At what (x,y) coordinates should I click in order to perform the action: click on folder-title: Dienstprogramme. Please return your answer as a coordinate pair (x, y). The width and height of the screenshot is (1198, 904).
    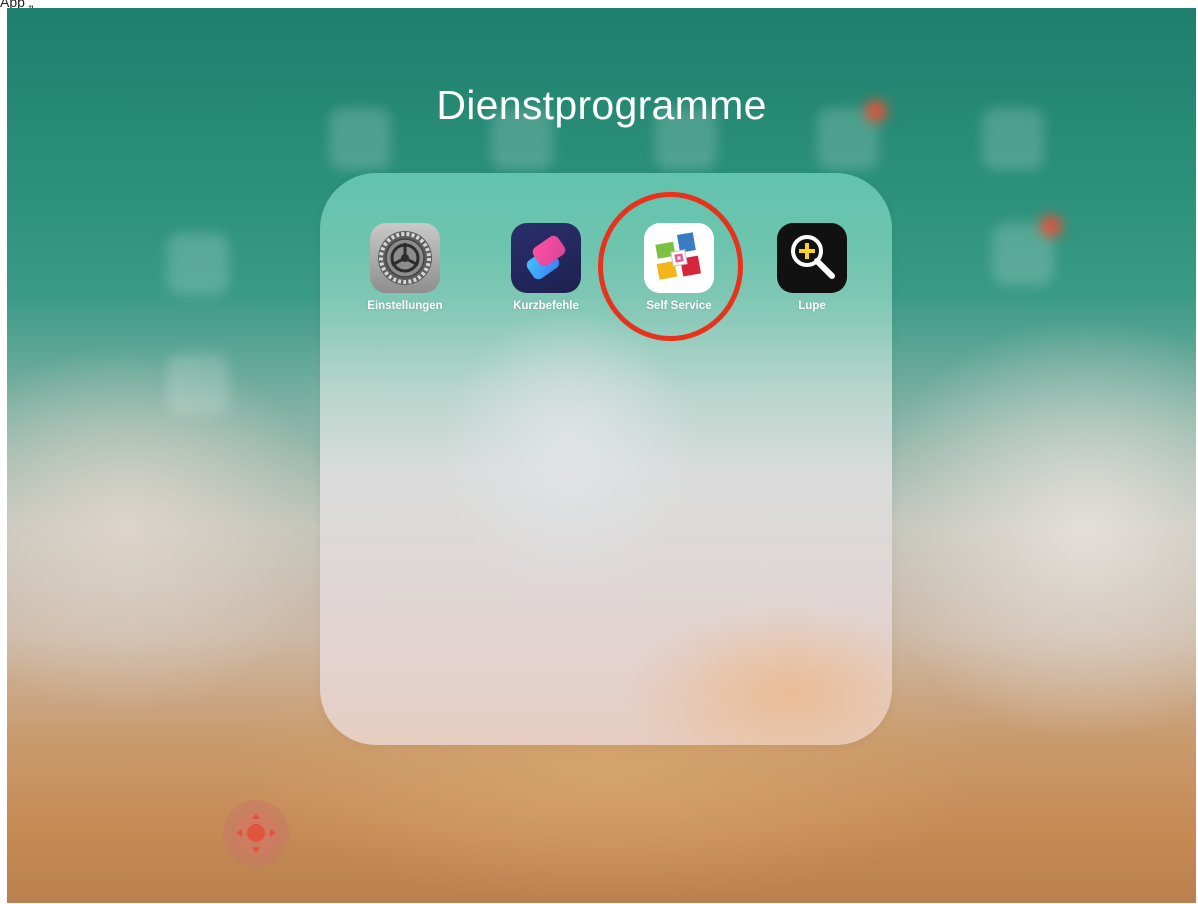
    Looking at the image, I should click on (601, 105).